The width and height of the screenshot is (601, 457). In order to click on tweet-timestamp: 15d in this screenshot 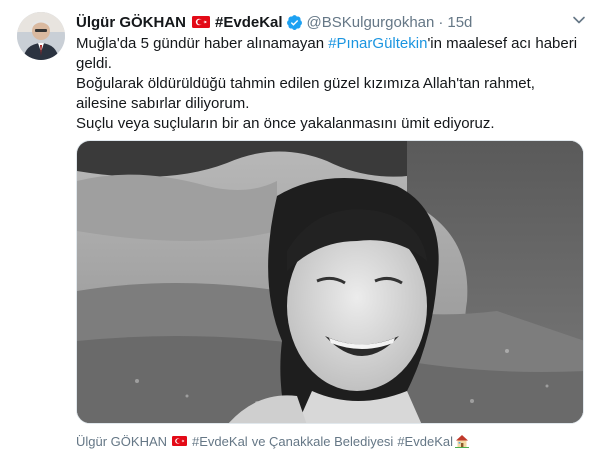, I will do `click(459, 22)`.